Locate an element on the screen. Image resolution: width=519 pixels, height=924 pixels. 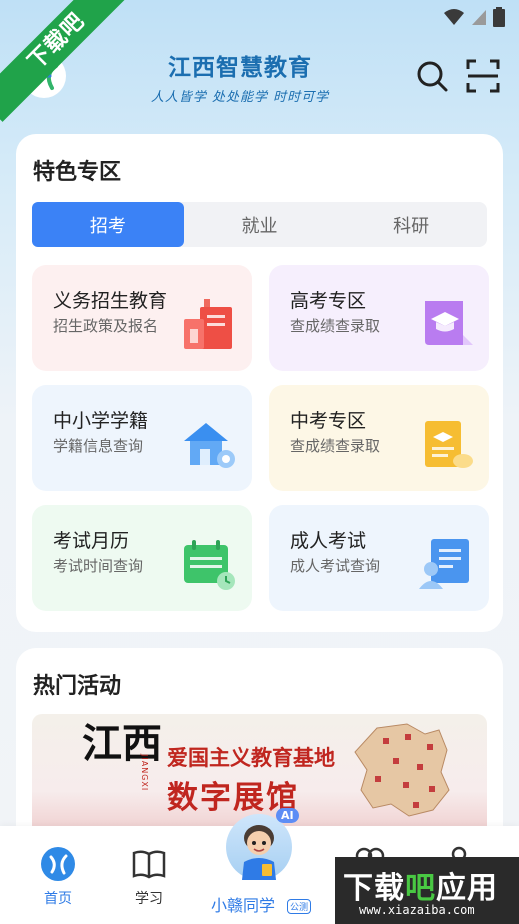
tile-subtitle: 成人考试查询 is located at coordinates (335, 566).